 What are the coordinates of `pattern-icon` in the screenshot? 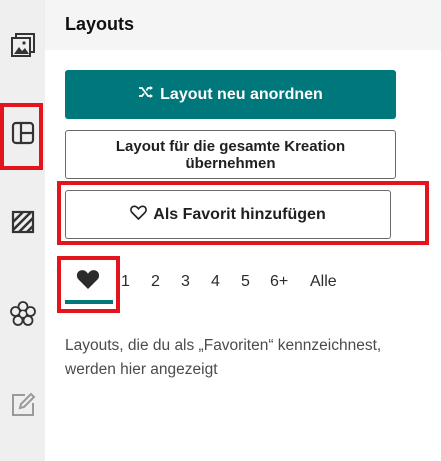 It's located at (23, 222).